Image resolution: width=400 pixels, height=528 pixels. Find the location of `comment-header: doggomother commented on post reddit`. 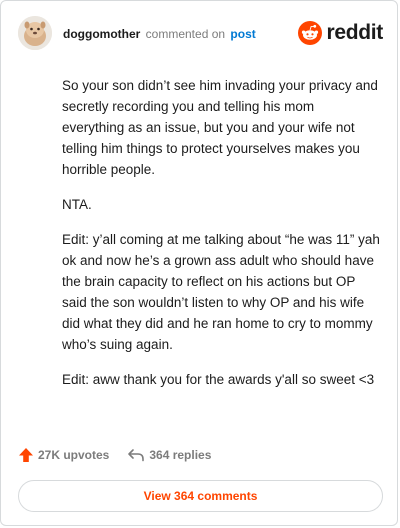

comment-header: doggomother commented on post reddit is located at coordinates (200, 34).